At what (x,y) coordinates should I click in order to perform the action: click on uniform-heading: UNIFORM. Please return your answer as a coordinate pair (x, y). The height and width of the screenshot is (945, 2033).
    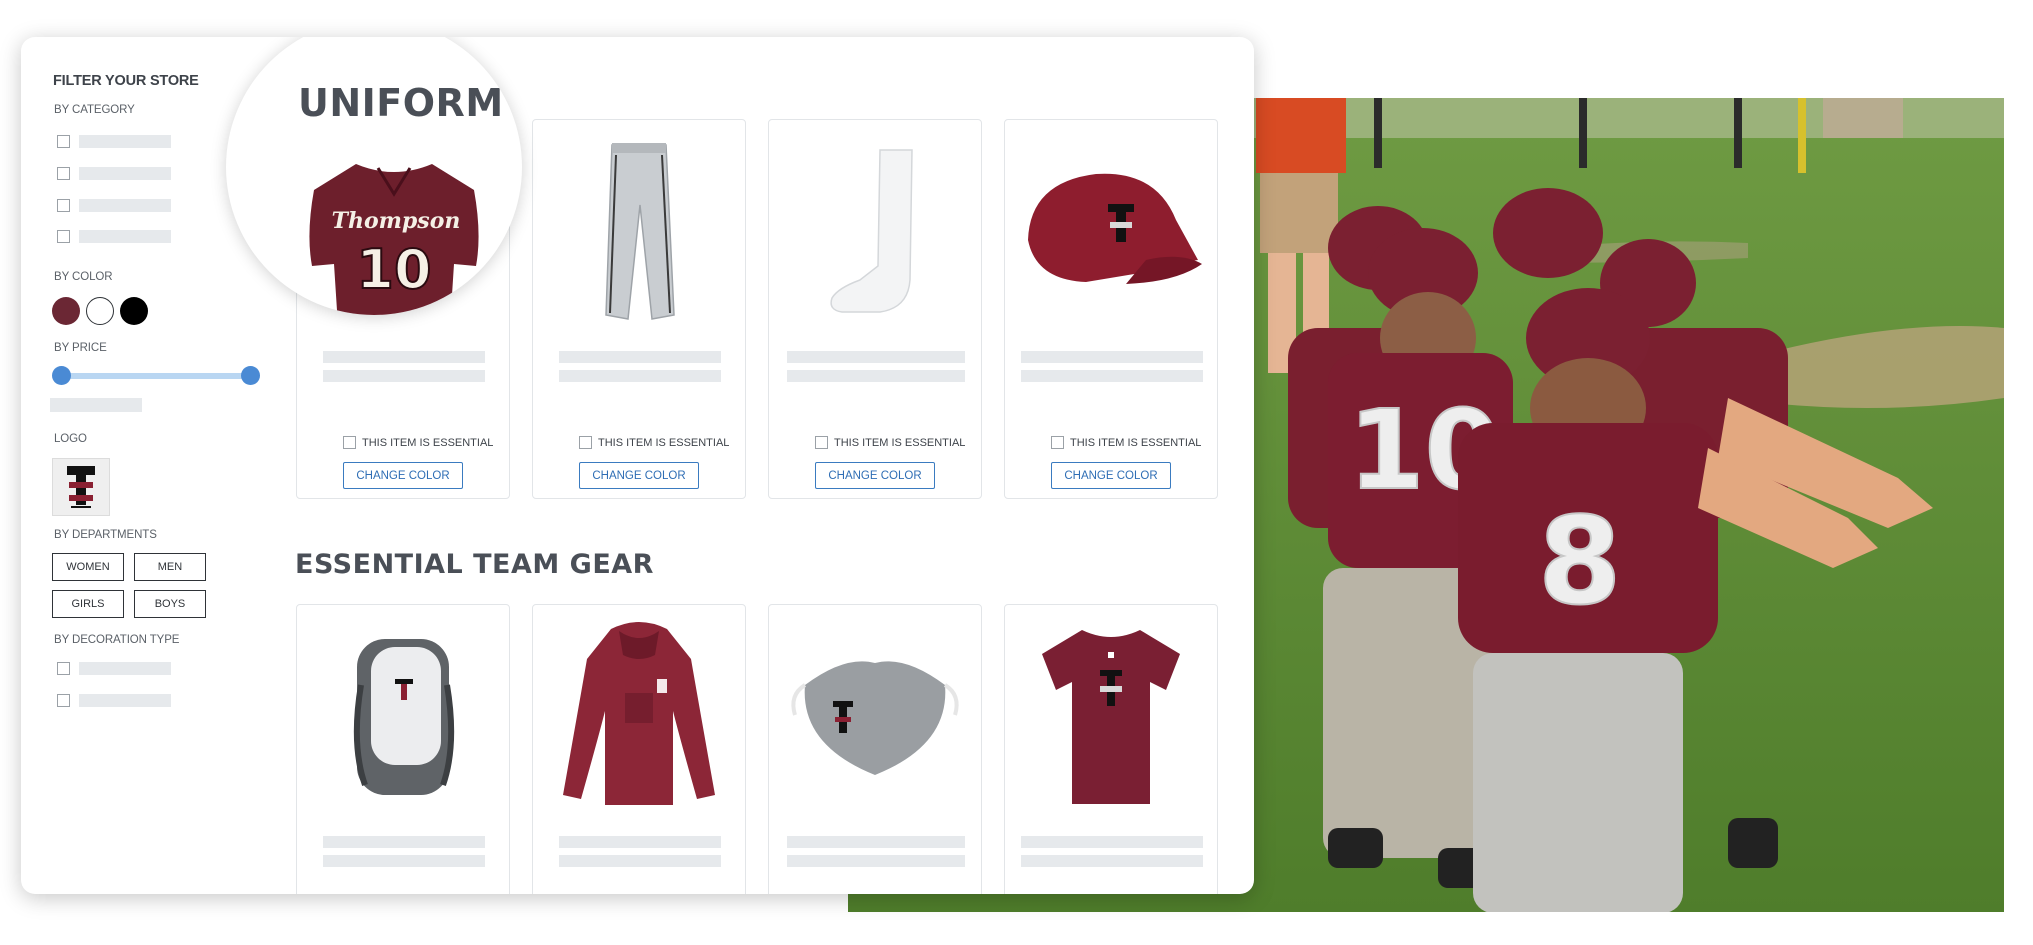
    Looking at the image, I should click on (401, 103).